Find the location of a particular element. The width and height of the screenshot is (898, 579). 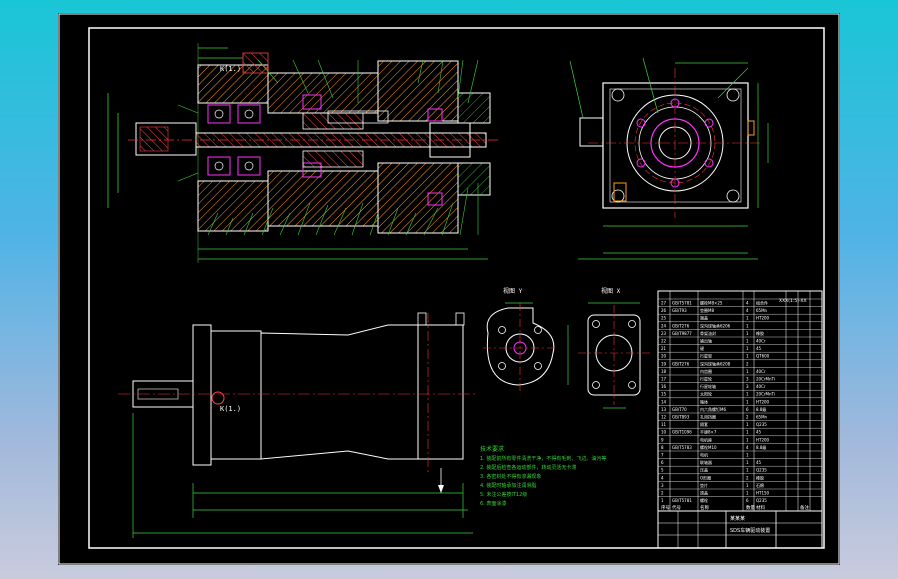

bom-cell-no: 2 is located at coordinates (662, 493).